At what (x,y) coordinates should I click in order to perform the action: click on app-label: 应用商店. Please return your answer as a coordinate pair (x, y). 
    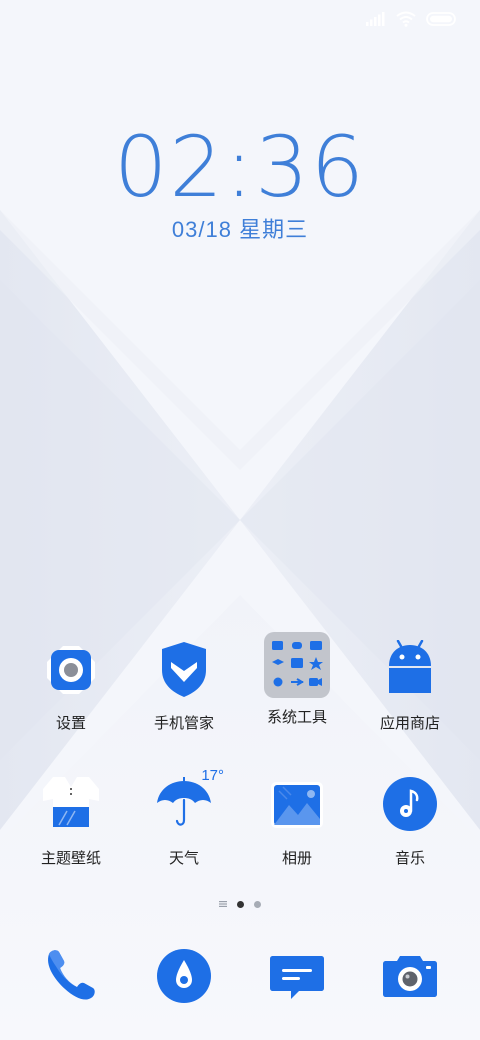
    Looking at the image, I should click on (409, 723).